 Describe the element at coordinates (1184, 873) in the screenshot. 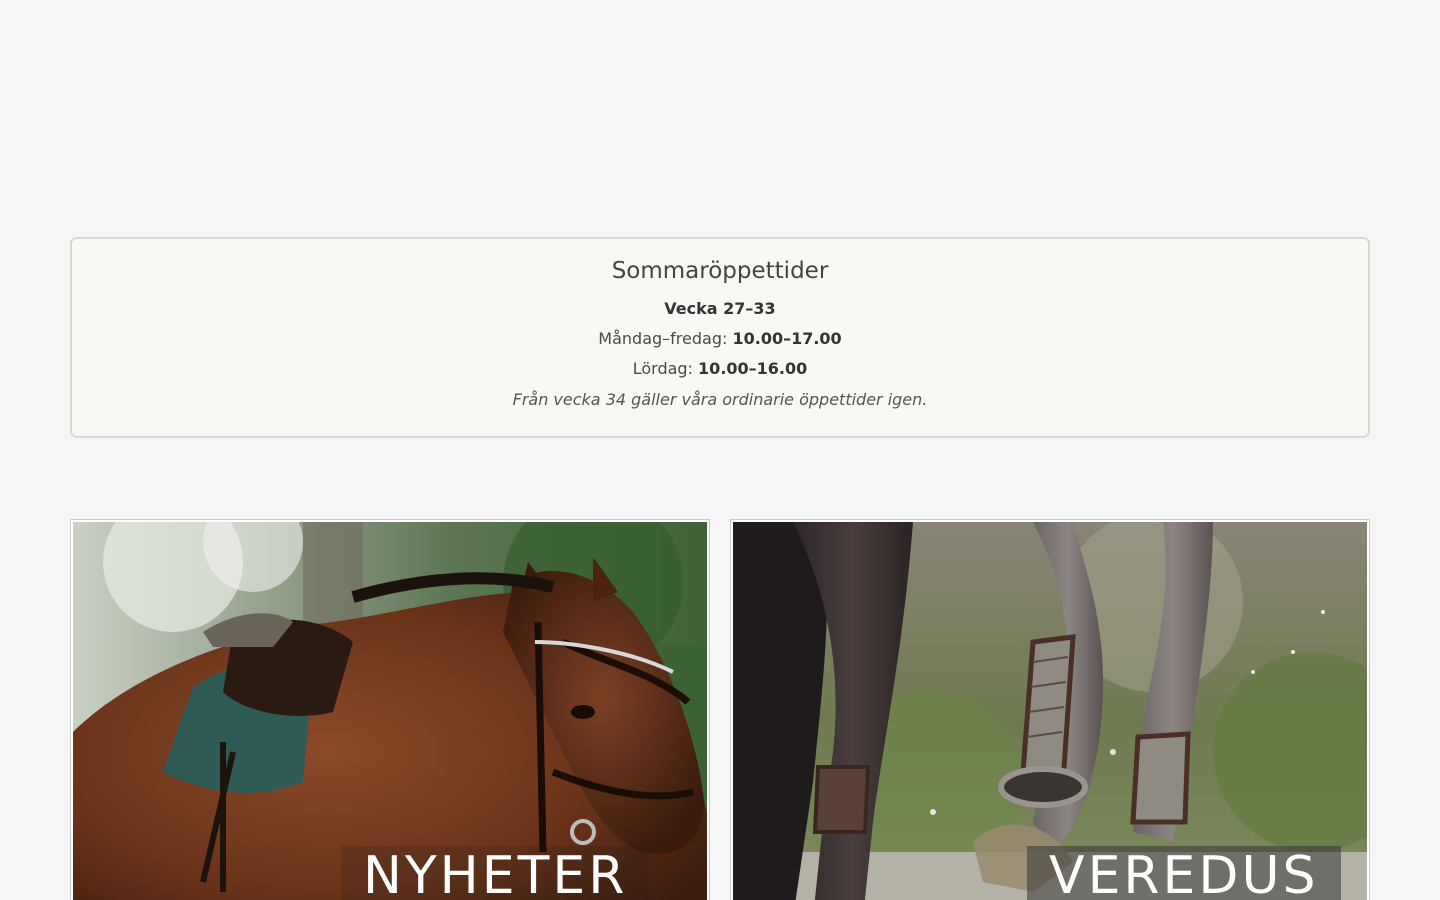

I see `card-label-veredus: VEREDUS` at that location.